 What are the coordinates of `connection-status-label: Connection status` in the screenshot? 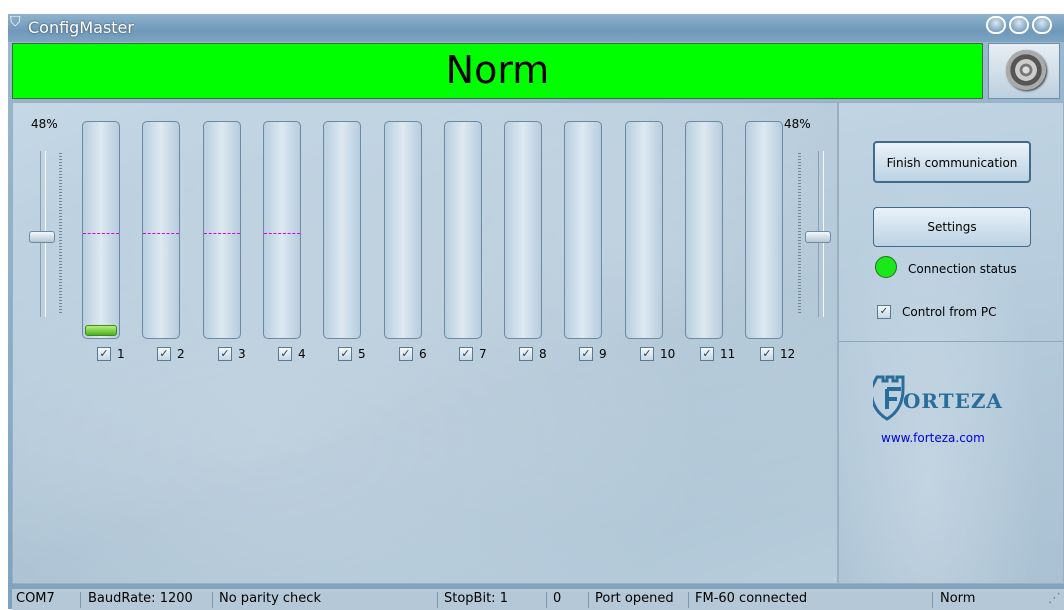 It's located at (962, 269).